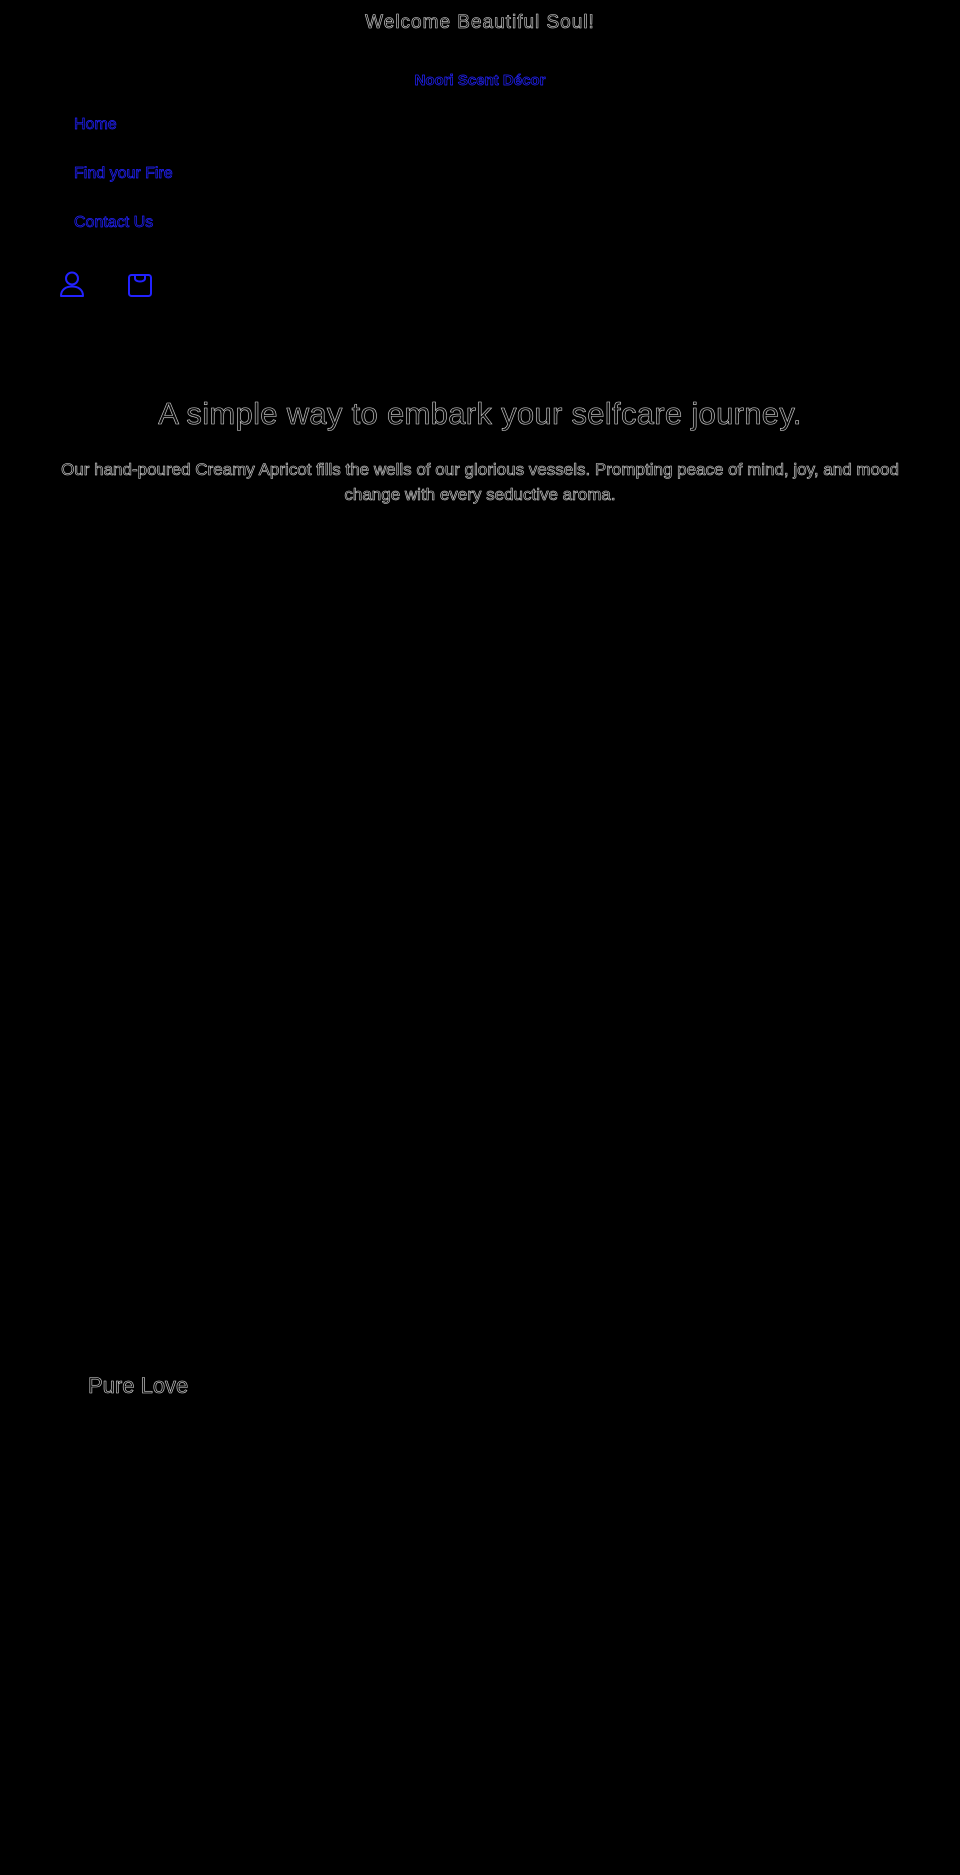 The image size is (960, 1875). I want to click on nav-item-home: Home, so click(123, 140).